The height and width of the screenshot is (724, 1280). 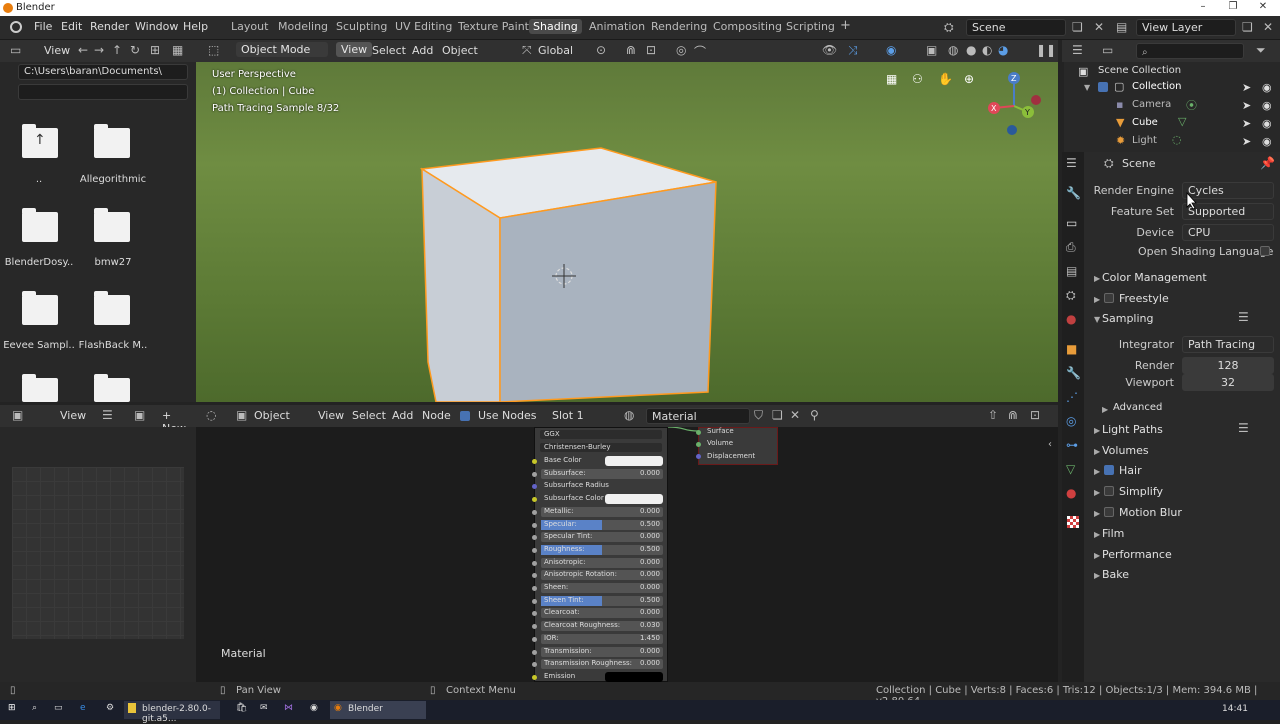 What do you see at coordinates (1097, 319) in the screenshot?
I see `collapse-icon: ▼` at bounding box center [1097, 319].